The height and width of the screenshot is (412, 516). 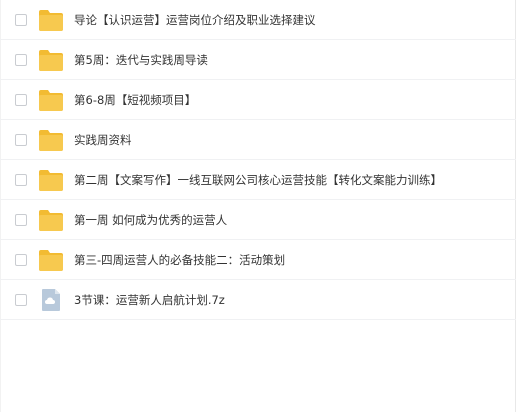 What do you see at coordinates (103, 140) in the screenshot?
I see `file-name: 实践周资料` at bounding box center [103, 140].